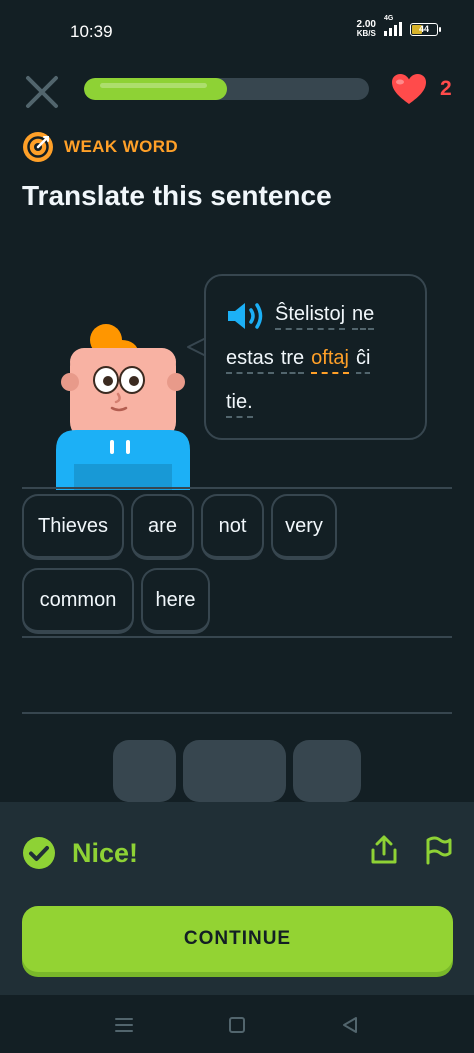 Image resolution: width=474 pixels, height=1053 pixels. I want to click on status-time: 10:39, so click(91, 31).